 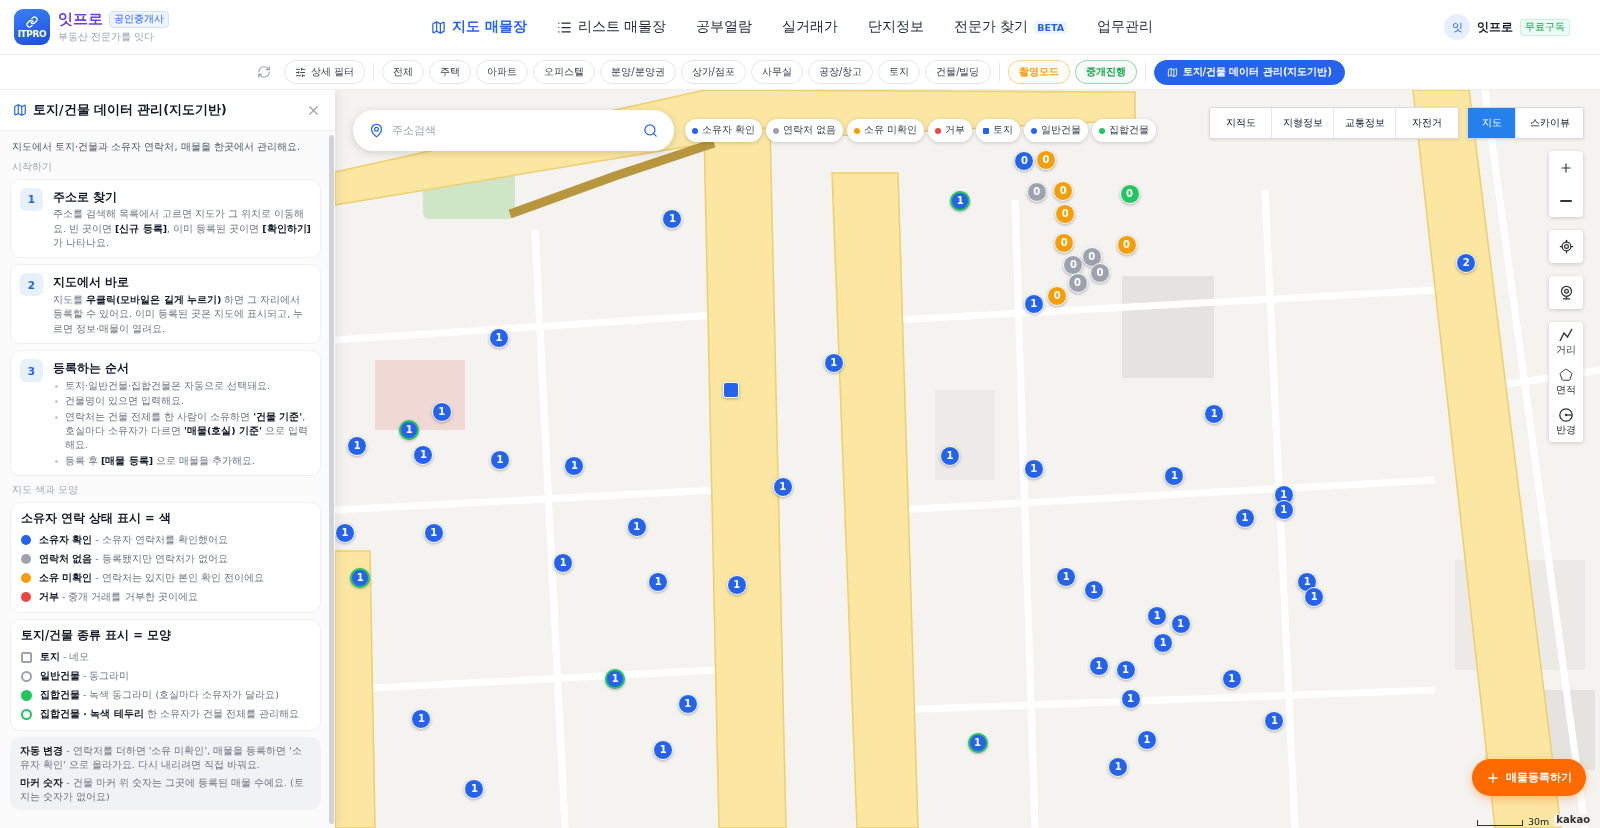 What do you see at coordinates (1573, 820) in the screenshot?
I see `map-attribution: kakao` at bounding box center [1573, 820].